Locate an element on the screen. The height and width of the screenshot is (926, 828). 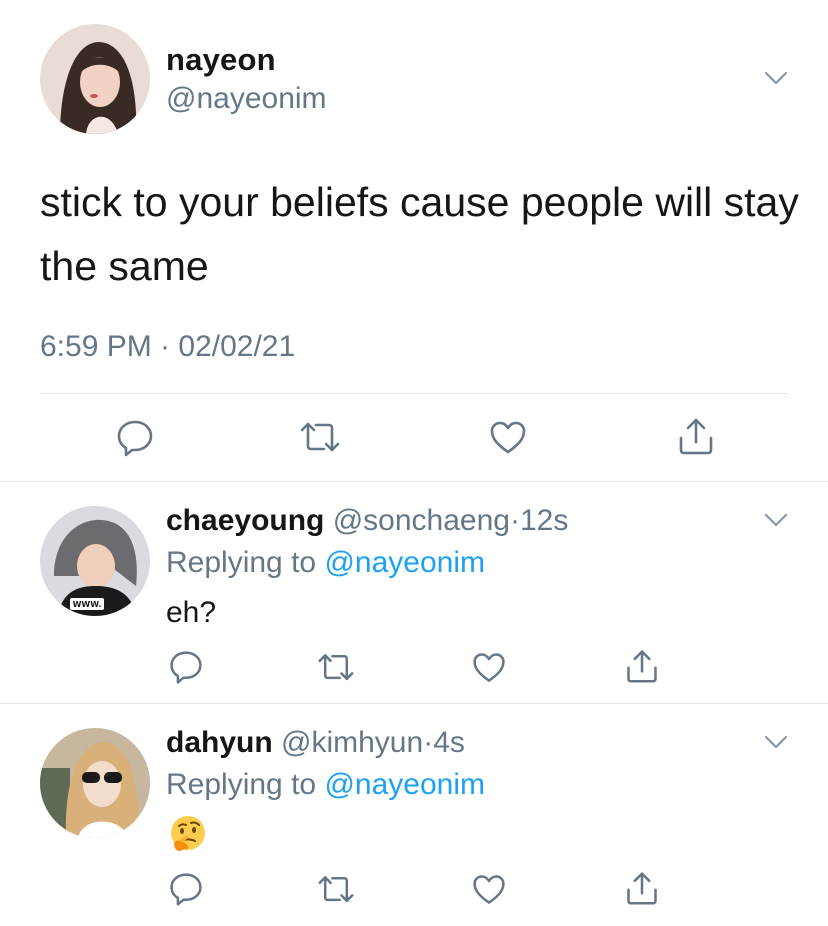
avatar: WWW. is located at coordinates (95, 561).